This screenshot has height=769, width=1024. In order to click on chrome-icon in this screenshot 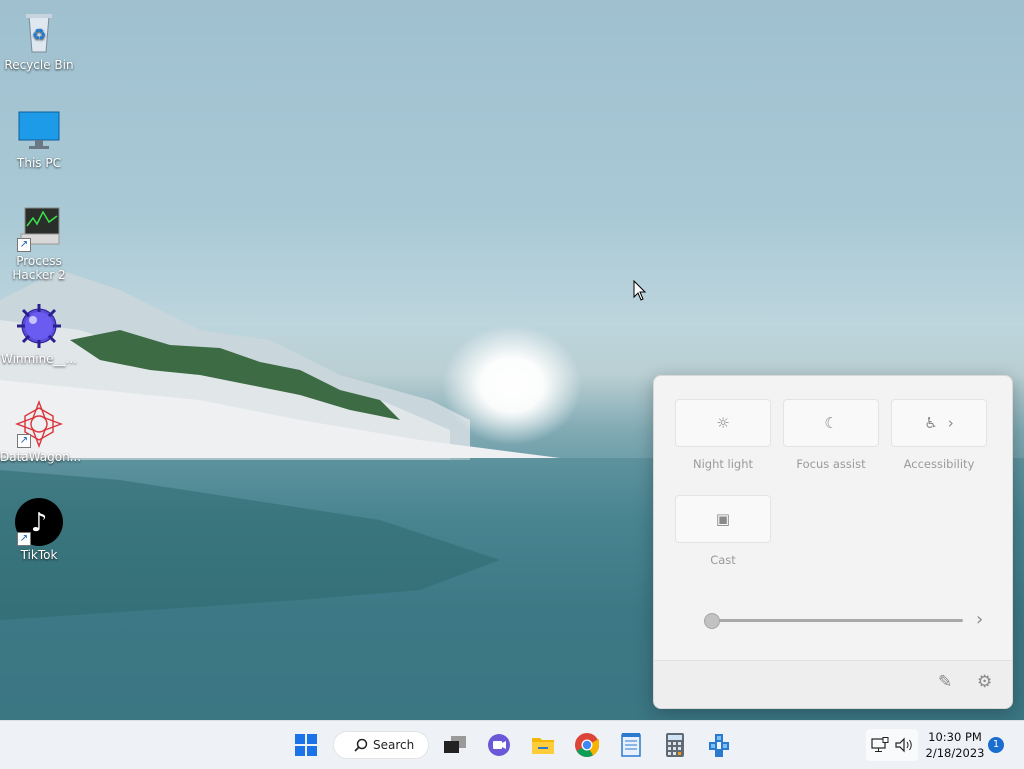, I will do `click(587, 745)`.